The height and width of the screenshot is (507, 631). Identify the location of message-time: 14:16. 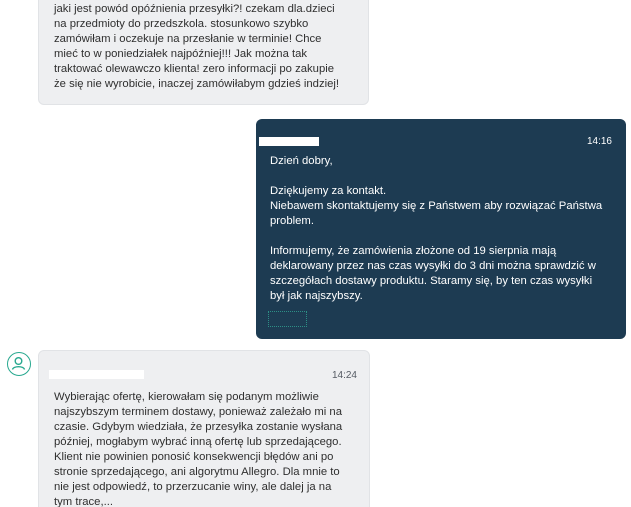
(599, 141).